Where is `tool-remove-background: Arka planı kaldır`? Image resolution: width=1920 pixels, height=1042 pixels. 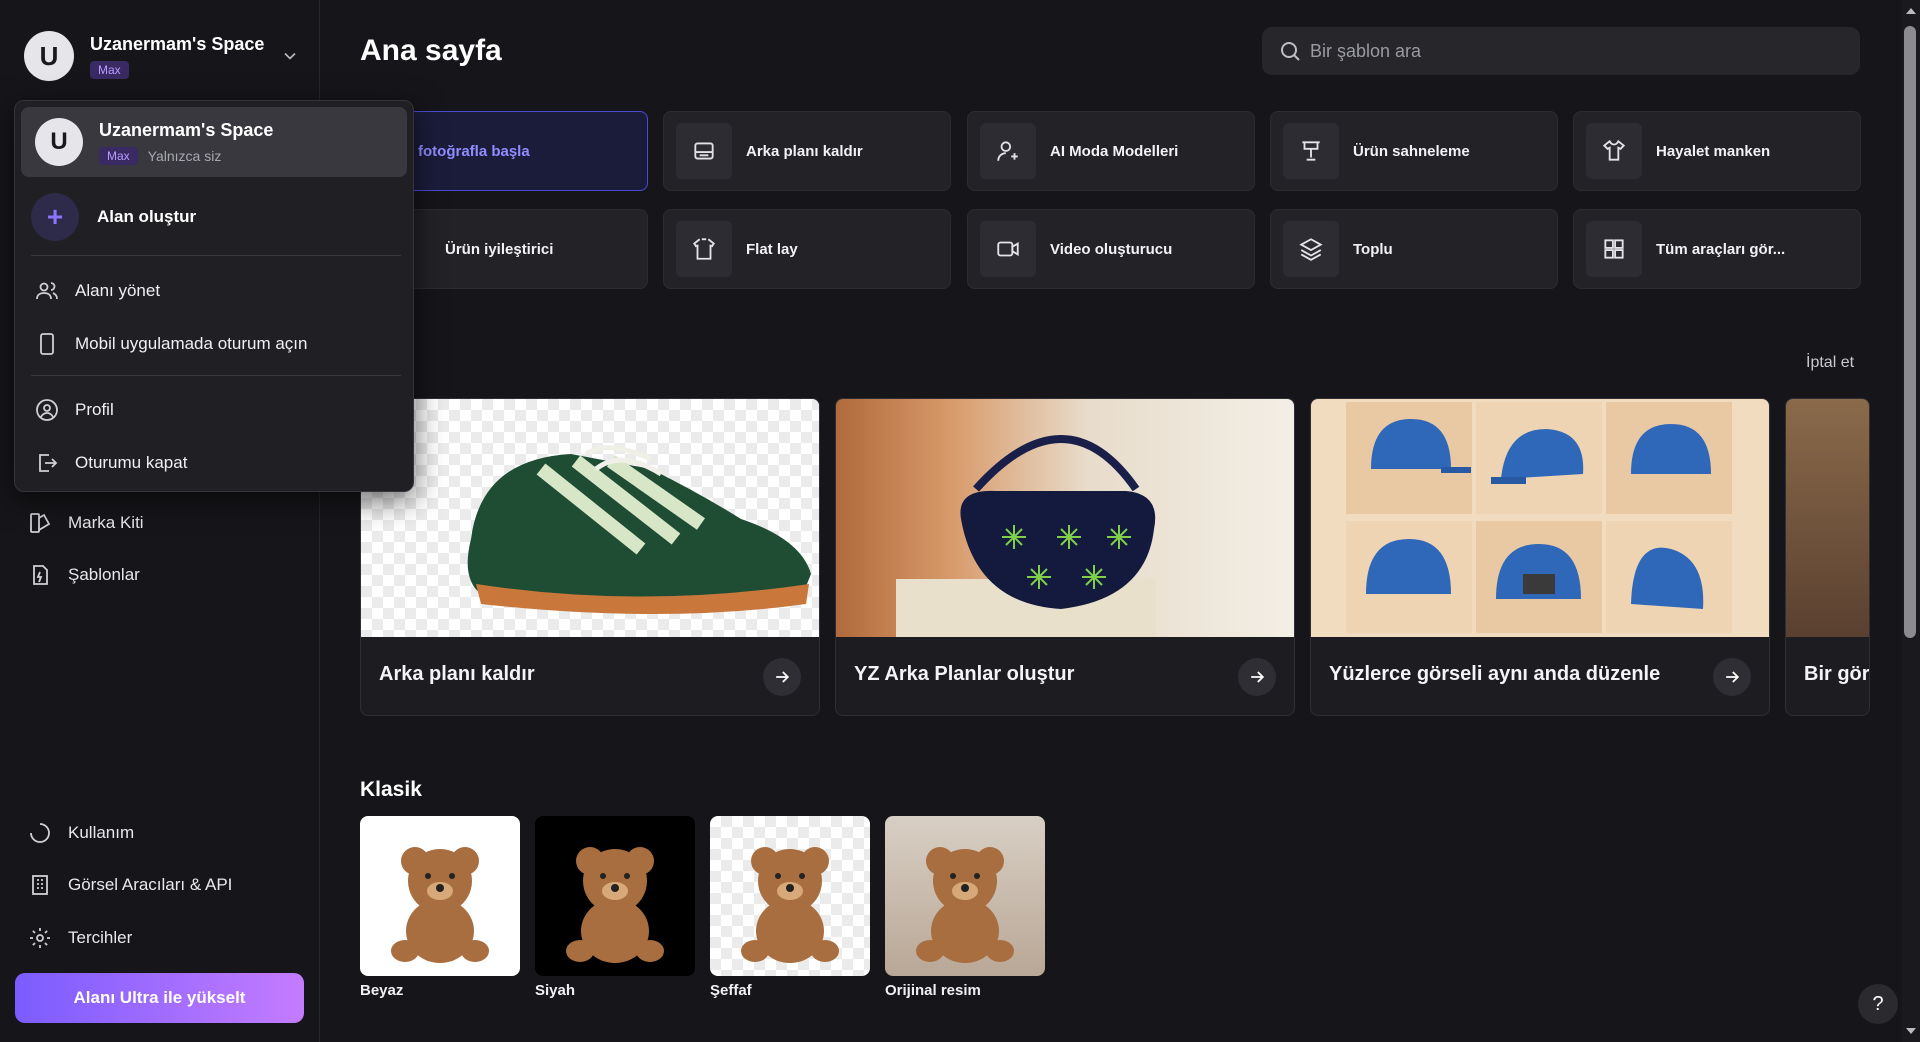 tool-remove-background: Arka planı kaldır is located at coordinates (807, 151).